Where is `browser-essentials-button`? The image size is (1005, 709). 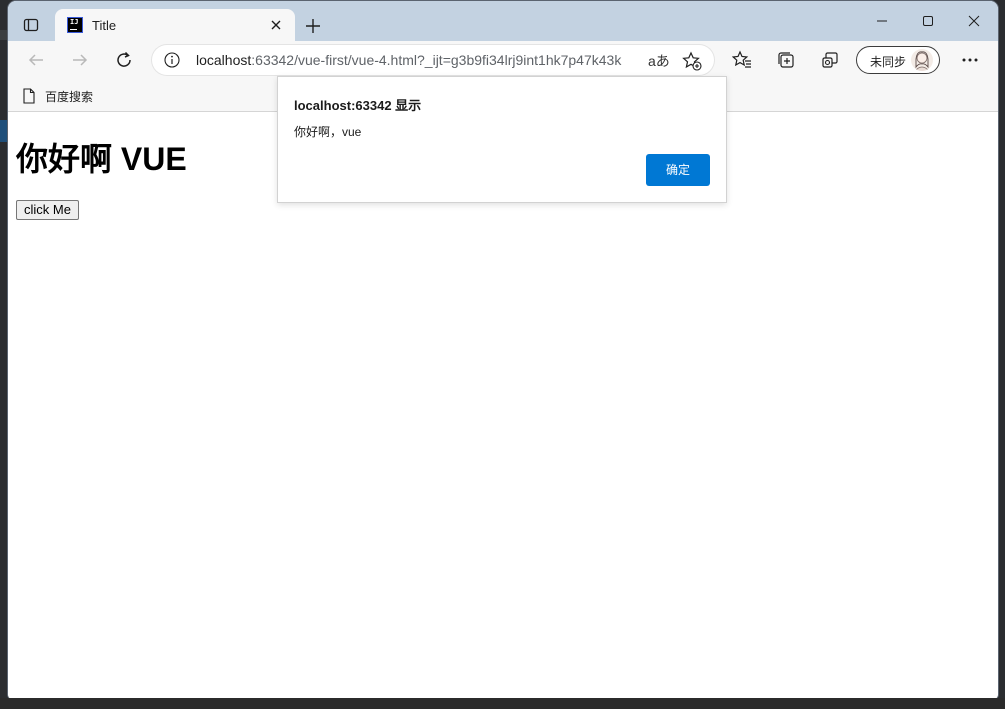 browser-essentials-button is located at coordinates (830, 60).